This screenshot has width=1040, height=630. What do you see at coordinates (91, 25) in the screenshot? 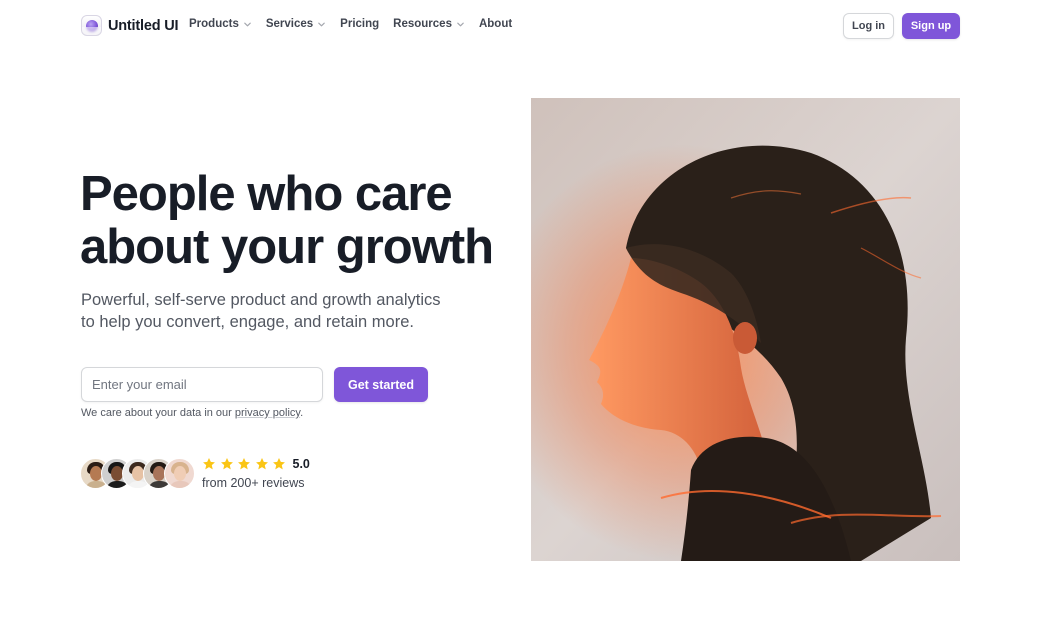
I see `orb-logo-icon` at bounding box center [91, 25].